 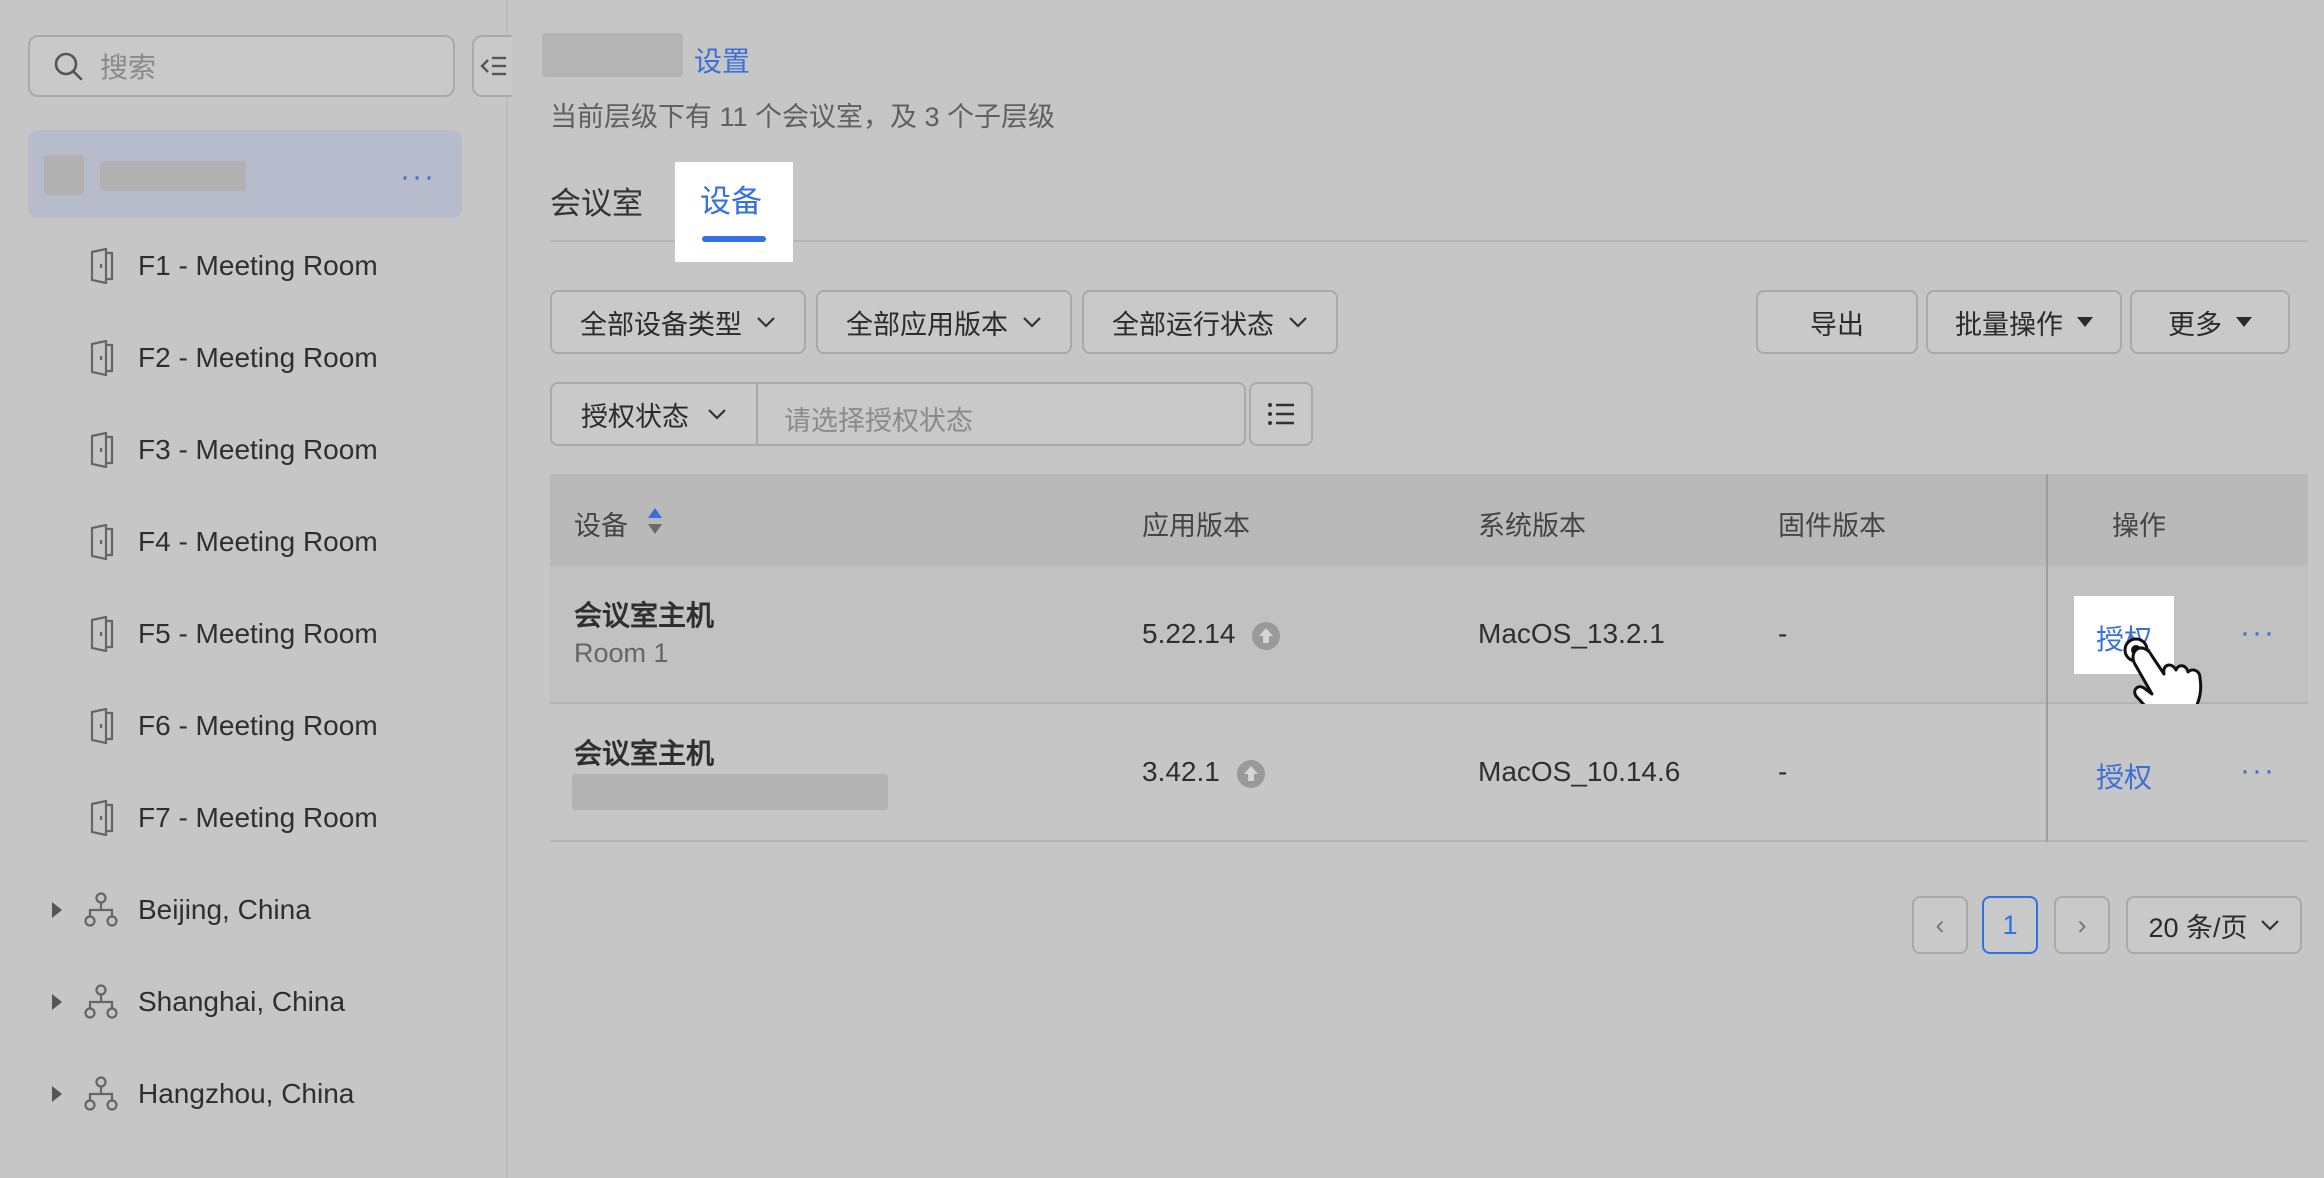 I want to click on group-label: Shanghai, China, so click(x=242, y=1001).